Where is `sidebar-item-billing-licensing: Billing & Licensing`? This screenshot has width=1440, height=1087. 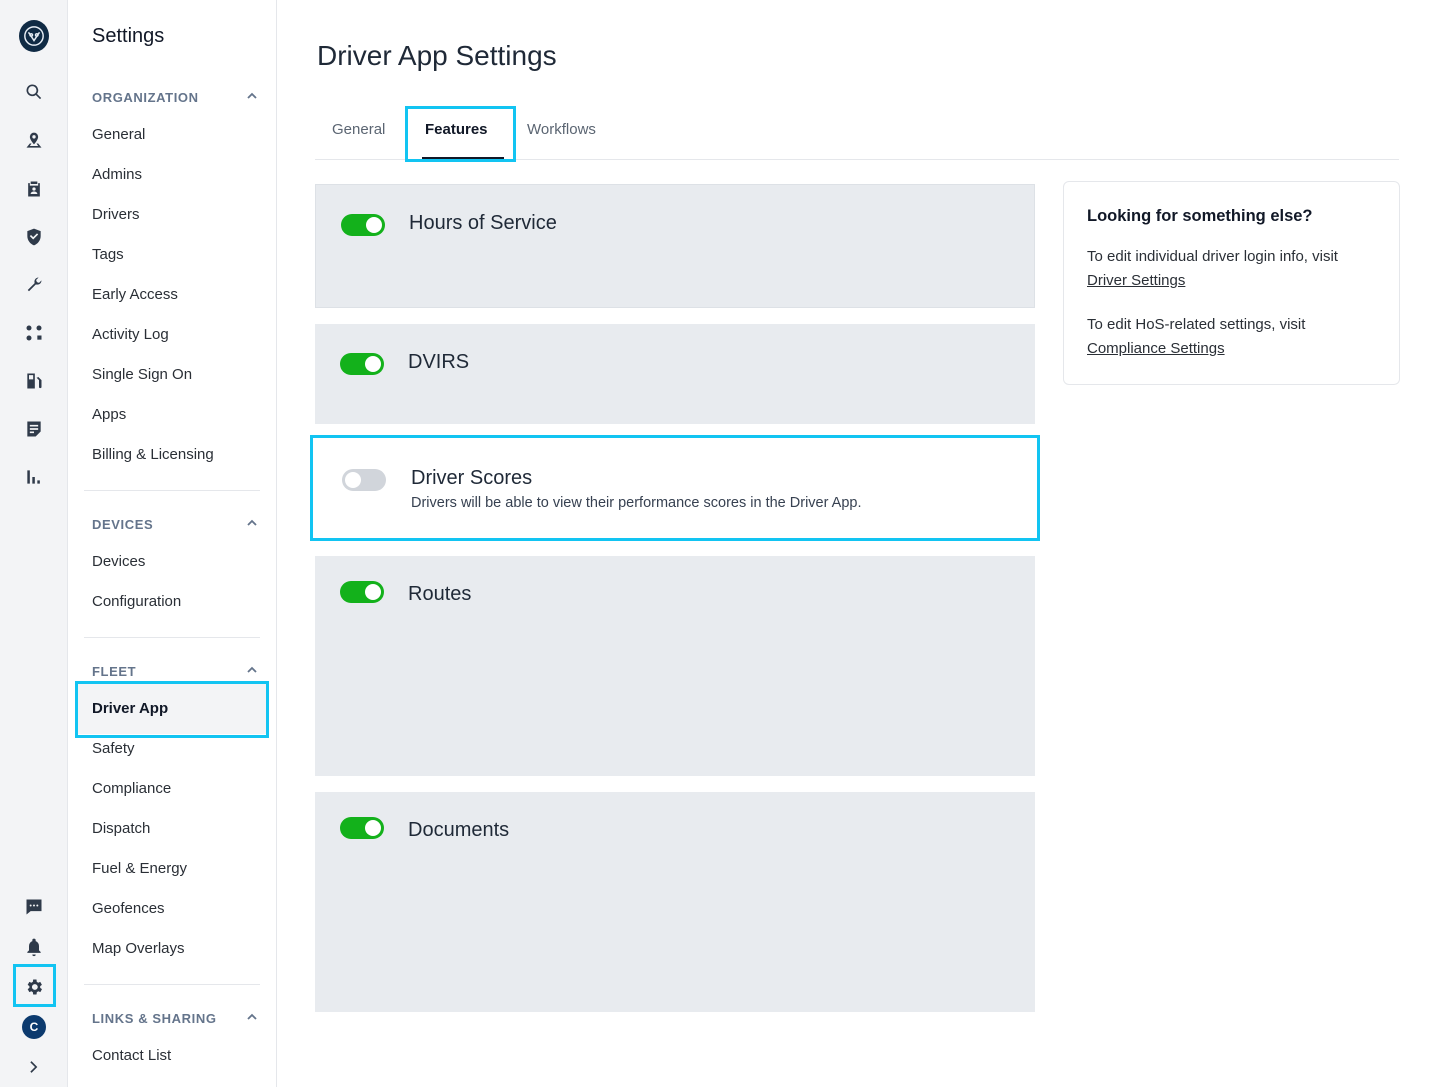
sidebar-item-billing-licensing: Billing & Licensing is located at coordinates (153, 454).